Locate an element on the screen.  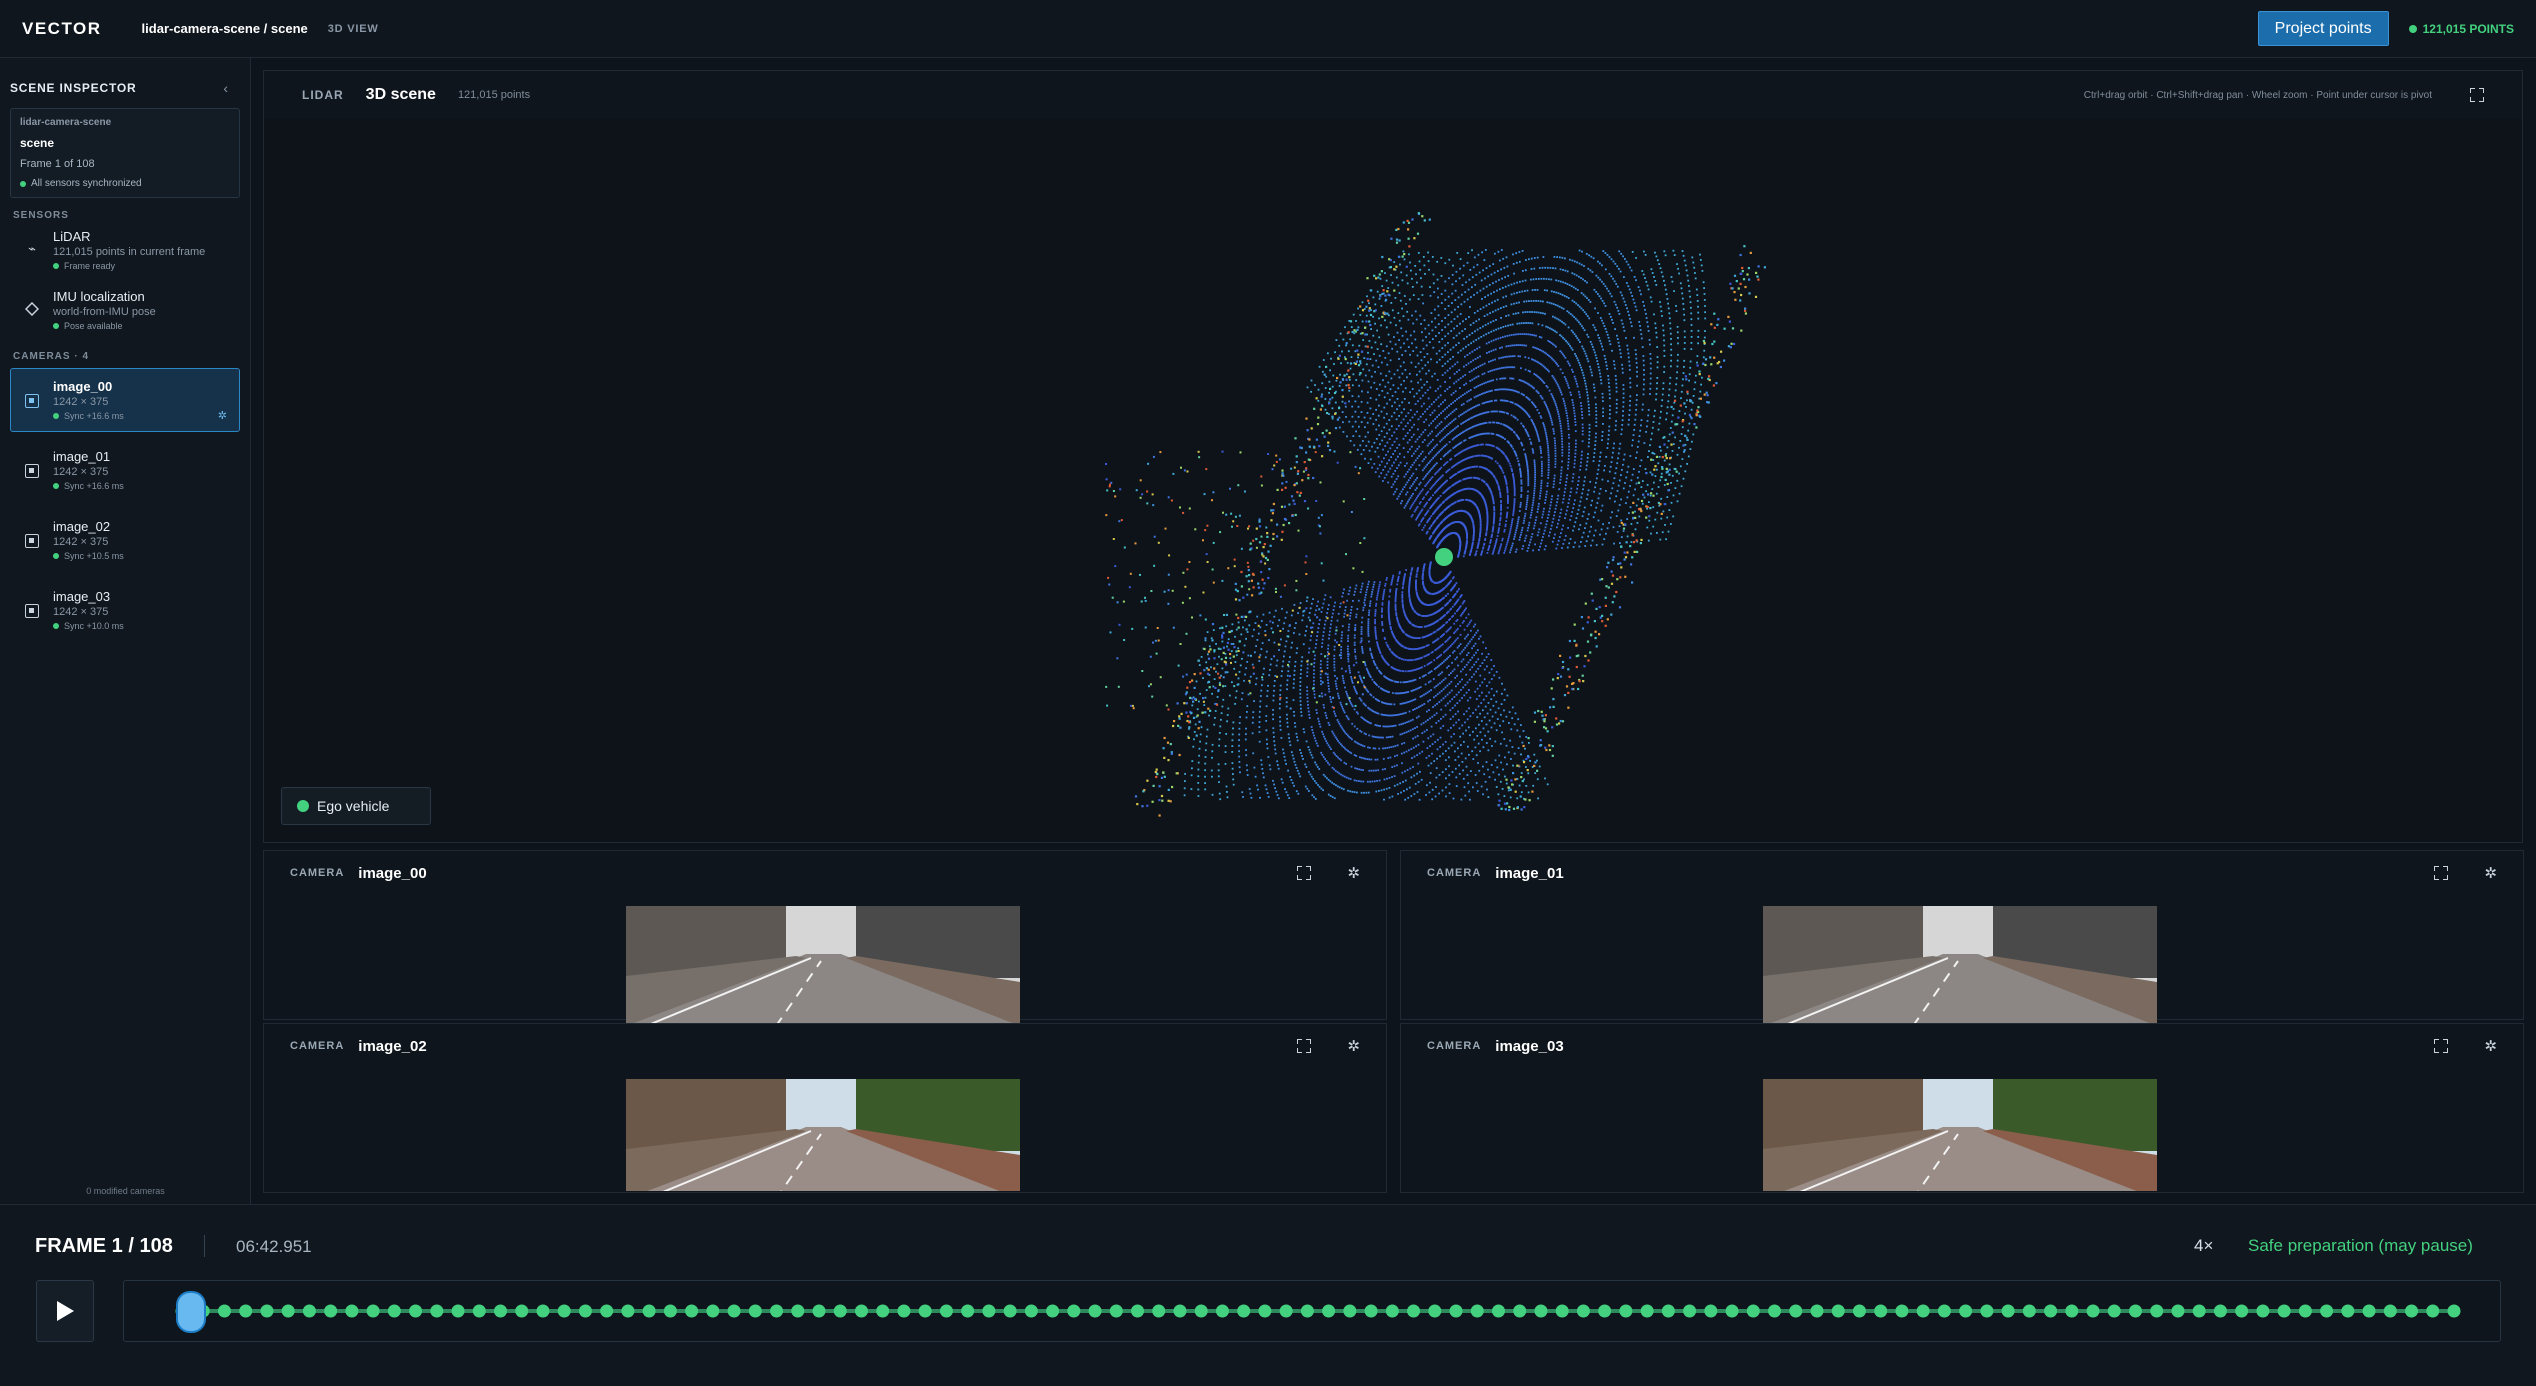
camera-sync: Sync +10.5 ms is located at coordinates (146, 556).